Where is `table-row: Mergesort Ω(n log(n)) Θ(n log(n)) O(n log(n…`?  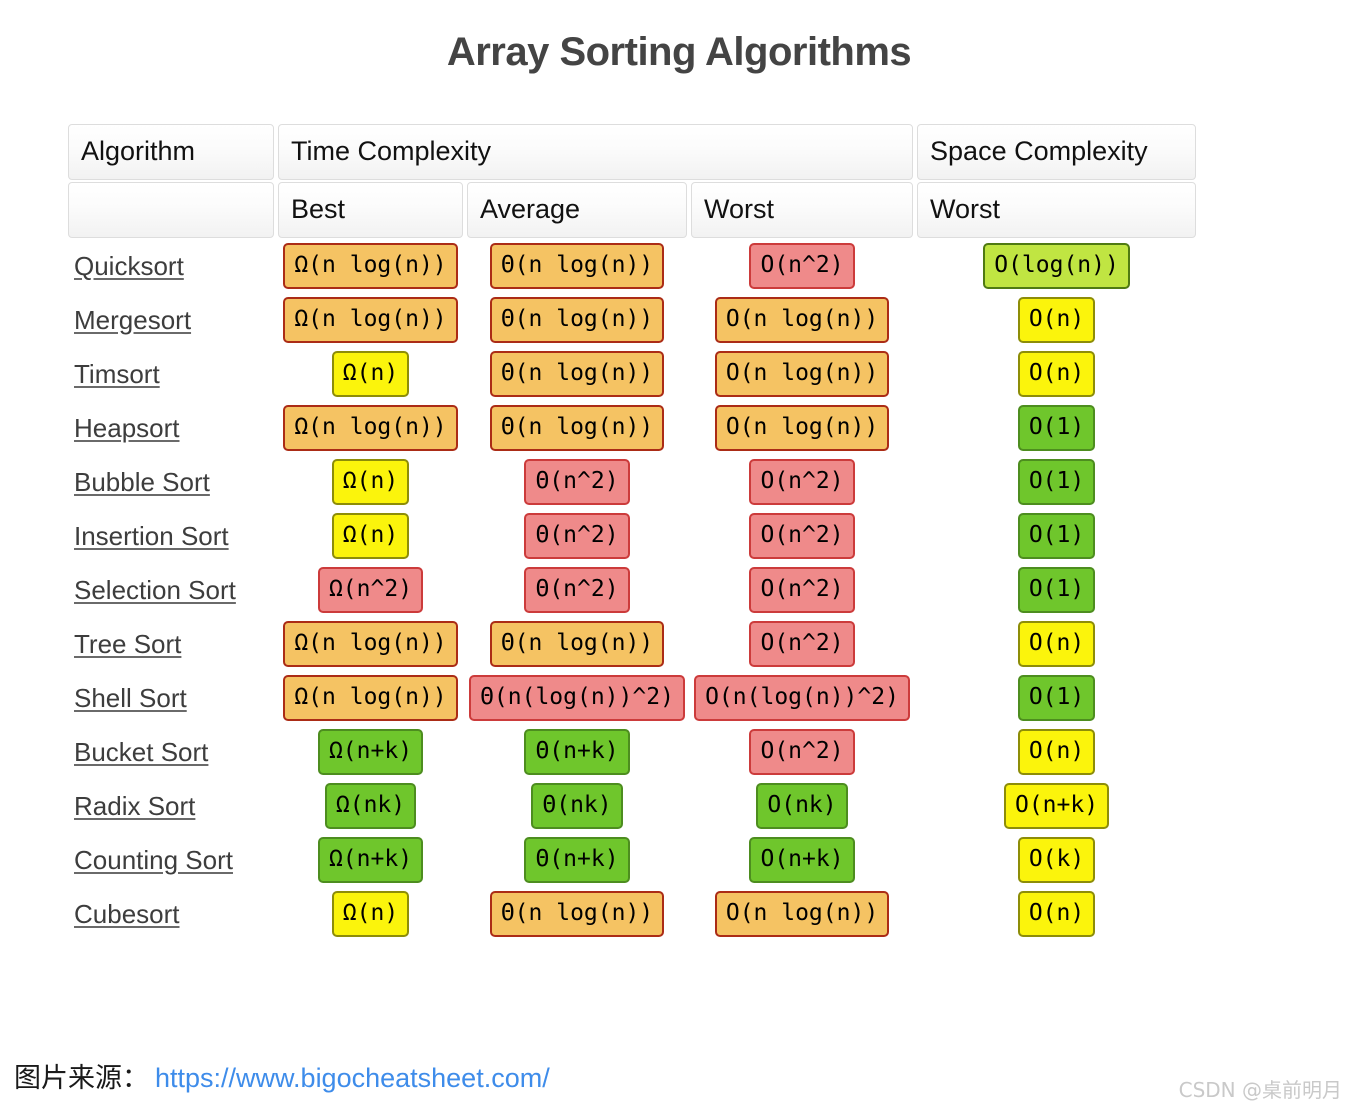
table-row: Mergesort Ω(n log(n)) Θ(n log(n)) O(n log(n… is located at coordinates (632, 320).